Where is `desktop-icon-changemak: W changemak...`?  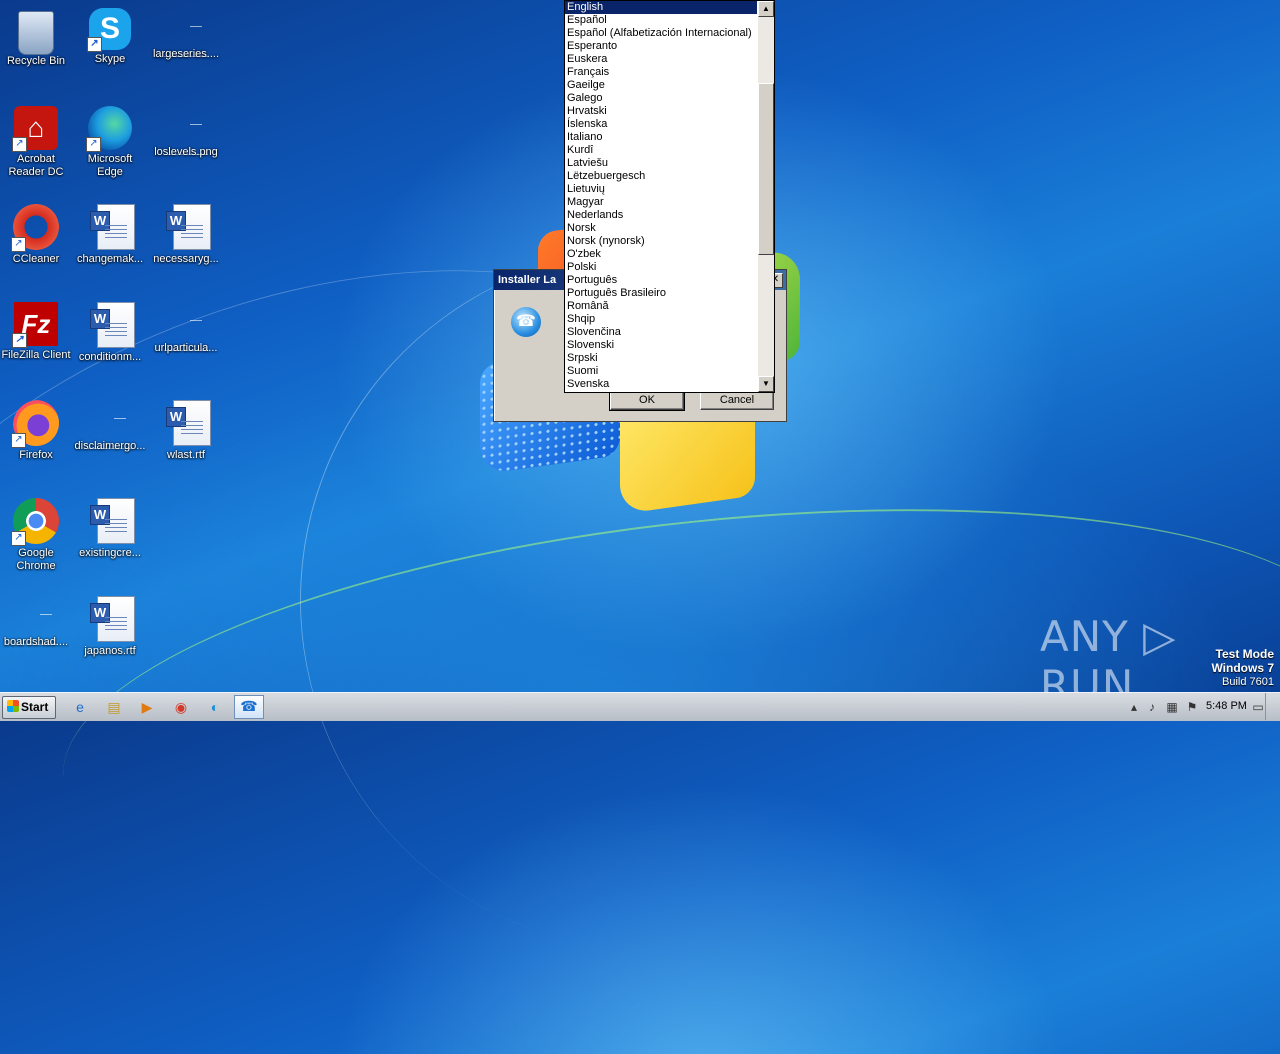 desktop-icon-changemak: W changemak... is located at coordinates (110, 235).